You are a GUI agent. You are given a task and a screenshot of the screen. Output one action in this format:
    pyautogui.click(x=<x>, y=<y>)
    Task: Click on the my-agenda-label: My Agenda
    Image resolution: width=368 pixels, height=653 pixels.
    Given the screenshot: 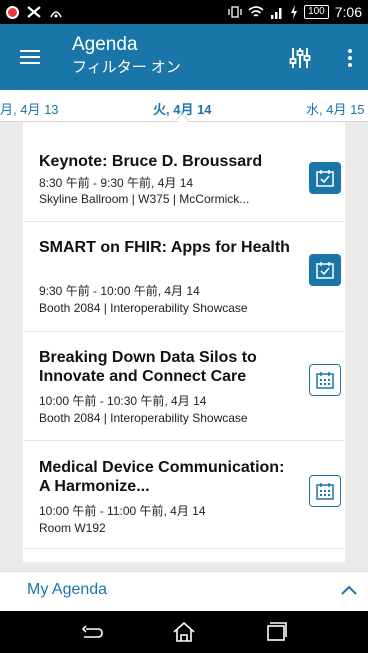 What is the action you would take?
    pyautogui.click(x=67, y=589)
    